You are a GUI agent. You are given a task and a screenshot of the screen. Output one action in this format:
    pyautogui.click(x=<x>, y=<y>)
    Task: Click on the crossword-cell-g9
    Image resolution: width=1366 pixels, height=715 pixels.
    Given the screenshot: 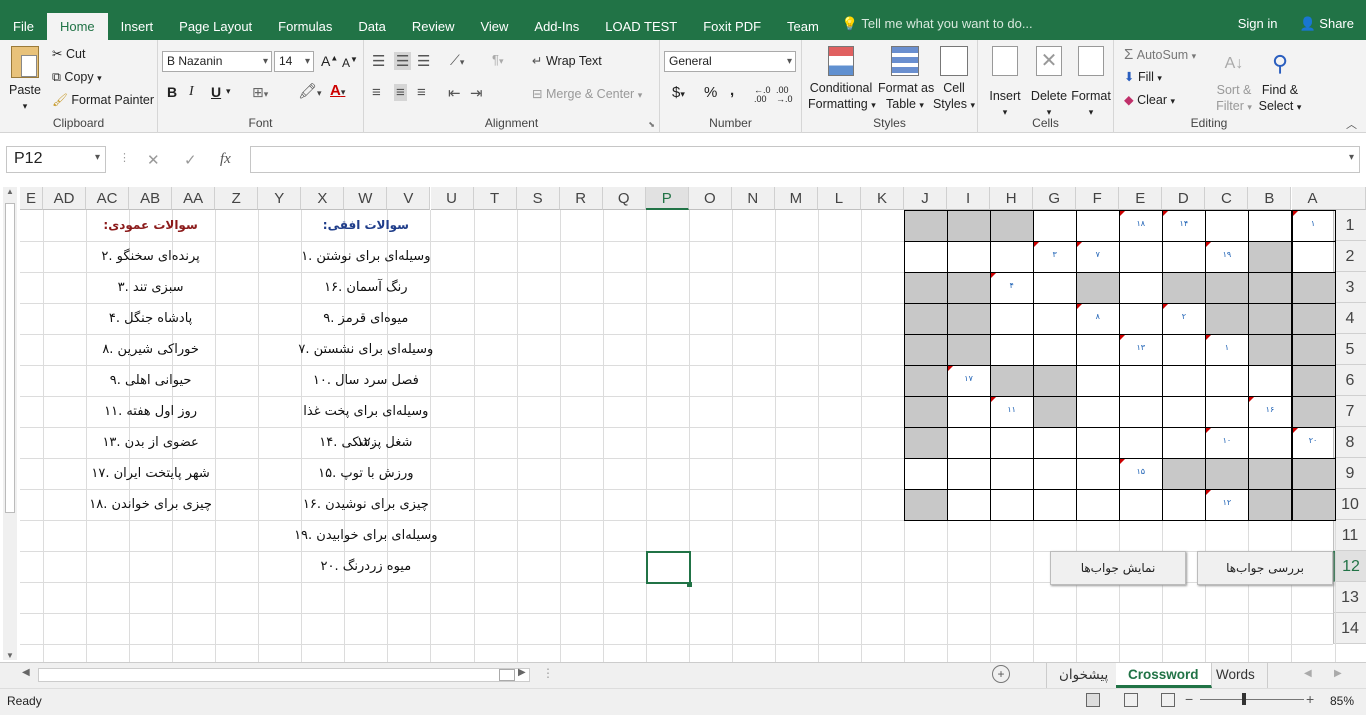 What is the action you would take?
    pyautogui.click(x=1055, y=474)
    